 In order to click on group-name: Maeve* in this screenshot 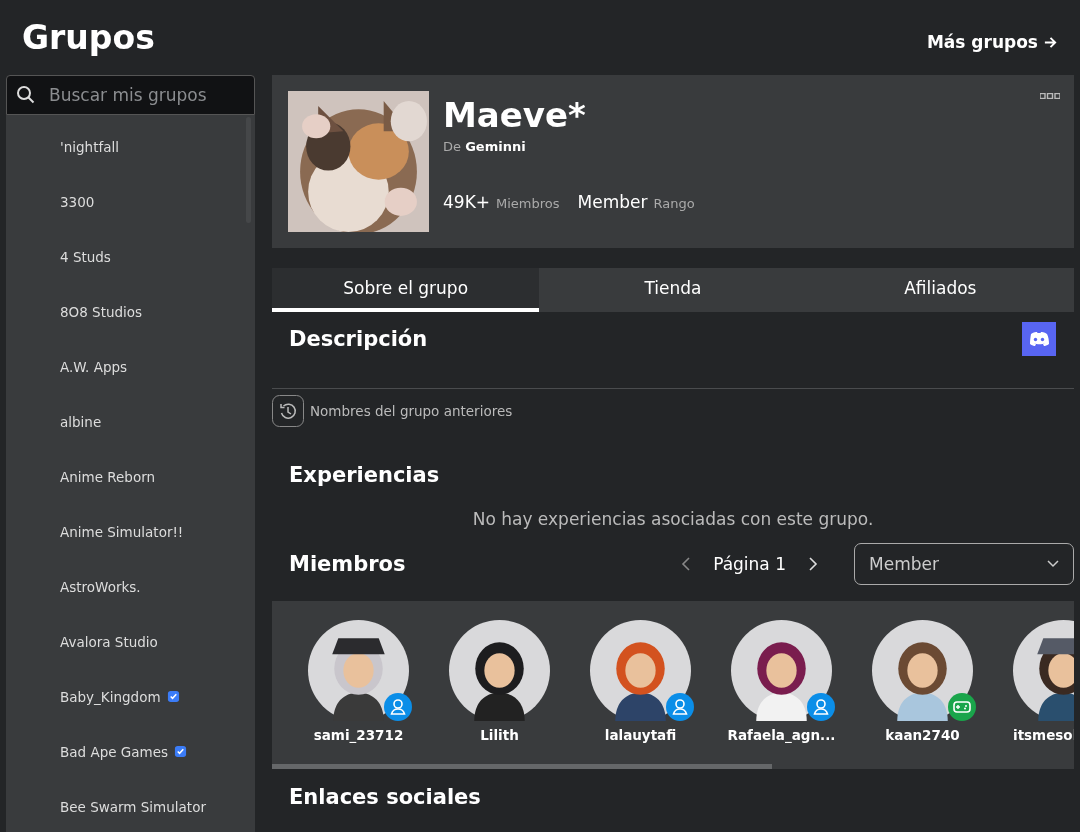, I will do `click(515, 115)`.